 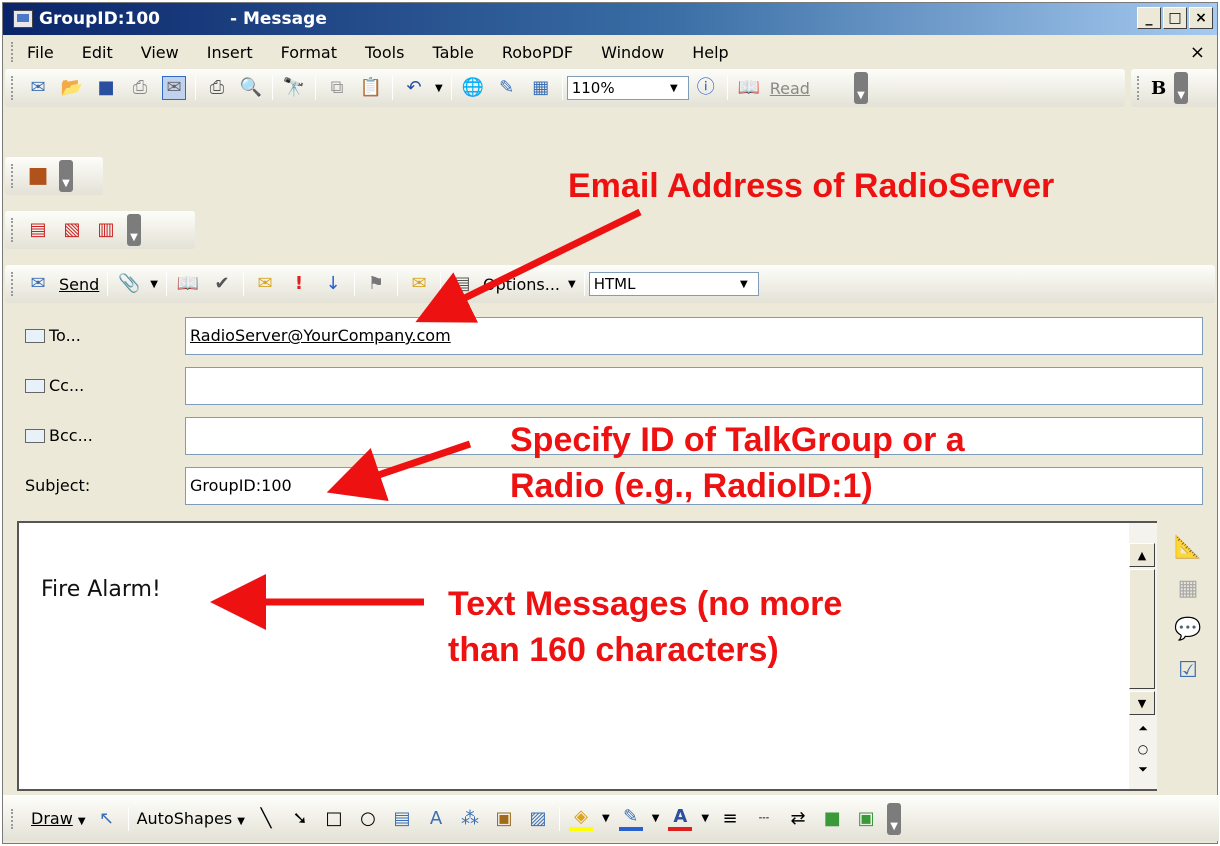 I want to click on permission-icon: ⎙, so click(x=140, y=88).